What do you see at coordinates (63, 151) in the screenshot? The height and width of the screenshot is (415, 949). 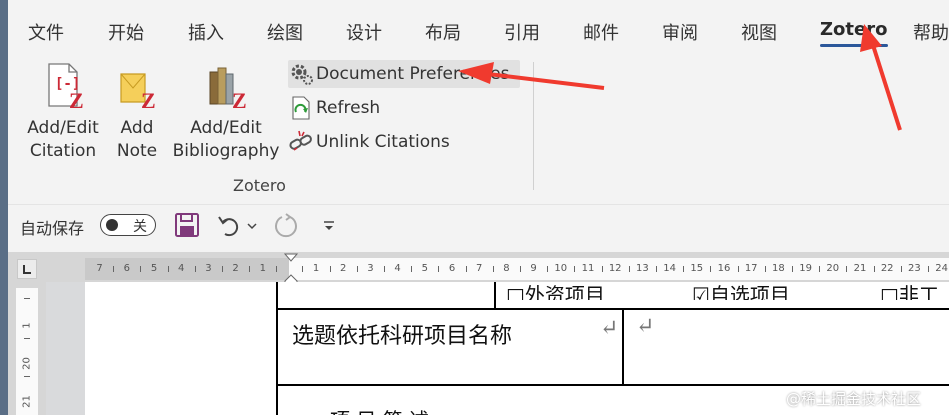 I see `add-edit-citation-label-2: Citation` at bounding box center [63, 151].